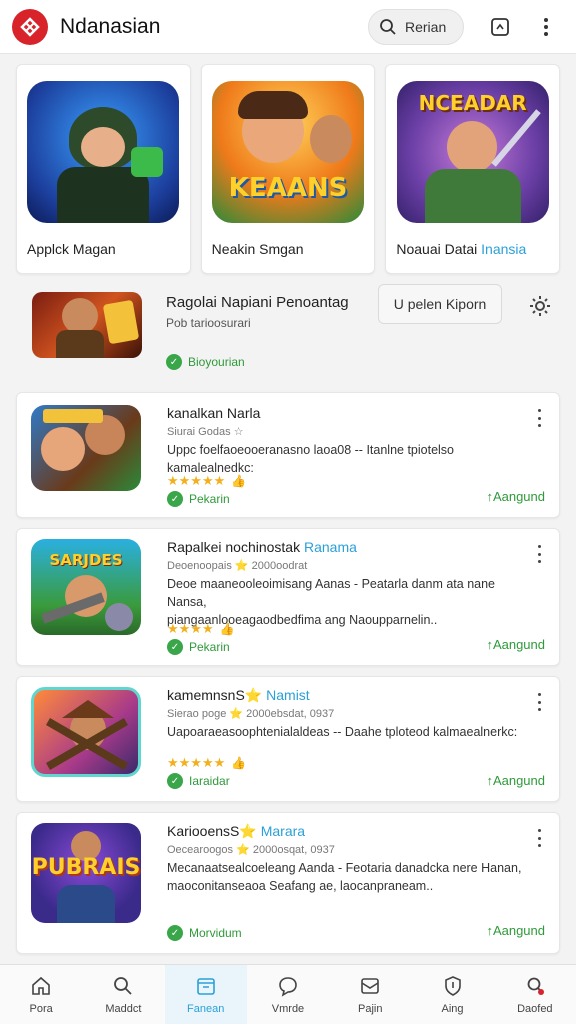 Image resolution: width=576 pixels, height=1024 pixels. I want to click on game-meta: Sierao poge ⭐ 2000ebsdat, 0937, so click(251, 714).